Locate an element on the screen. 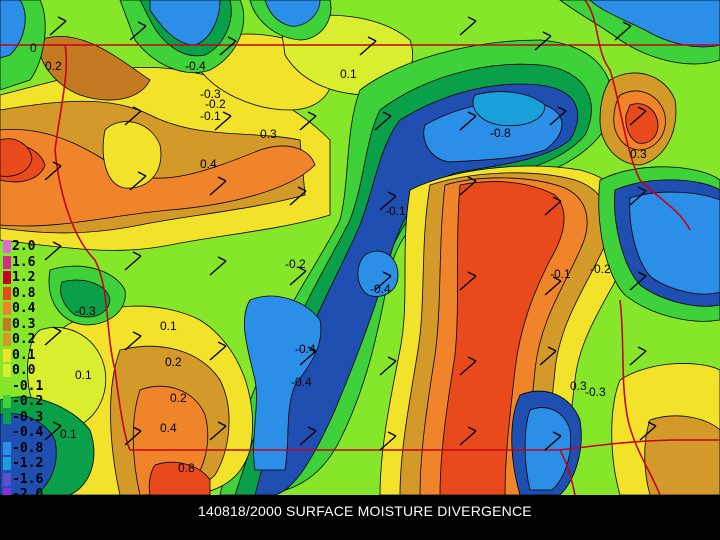 The width and height of the screenshot is (720, 540). contour-label: -0.8 is located at coordinates (500, 133).